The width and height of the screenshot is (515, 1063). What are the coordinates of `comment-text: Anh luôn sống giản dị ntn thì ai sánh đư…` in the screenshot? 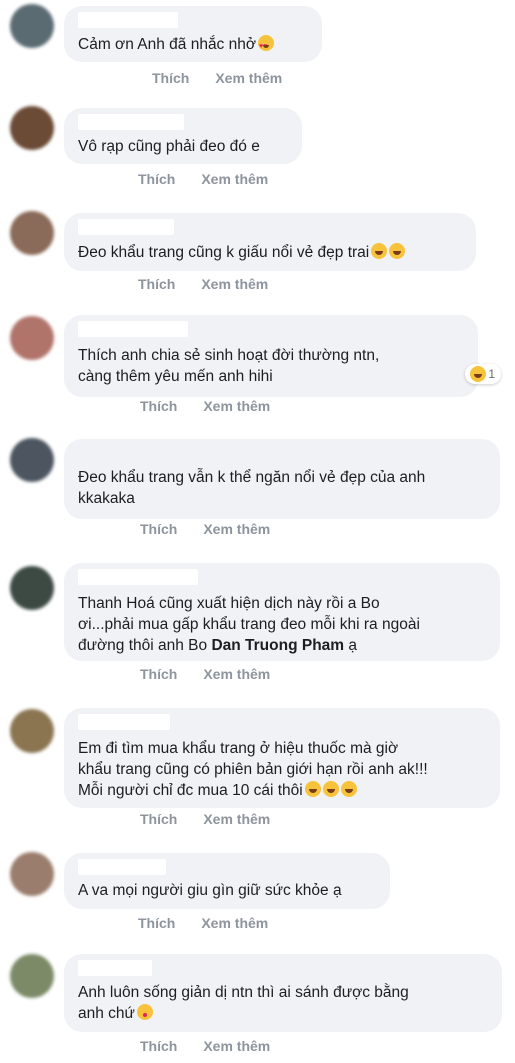 It's located at (243, 1003).